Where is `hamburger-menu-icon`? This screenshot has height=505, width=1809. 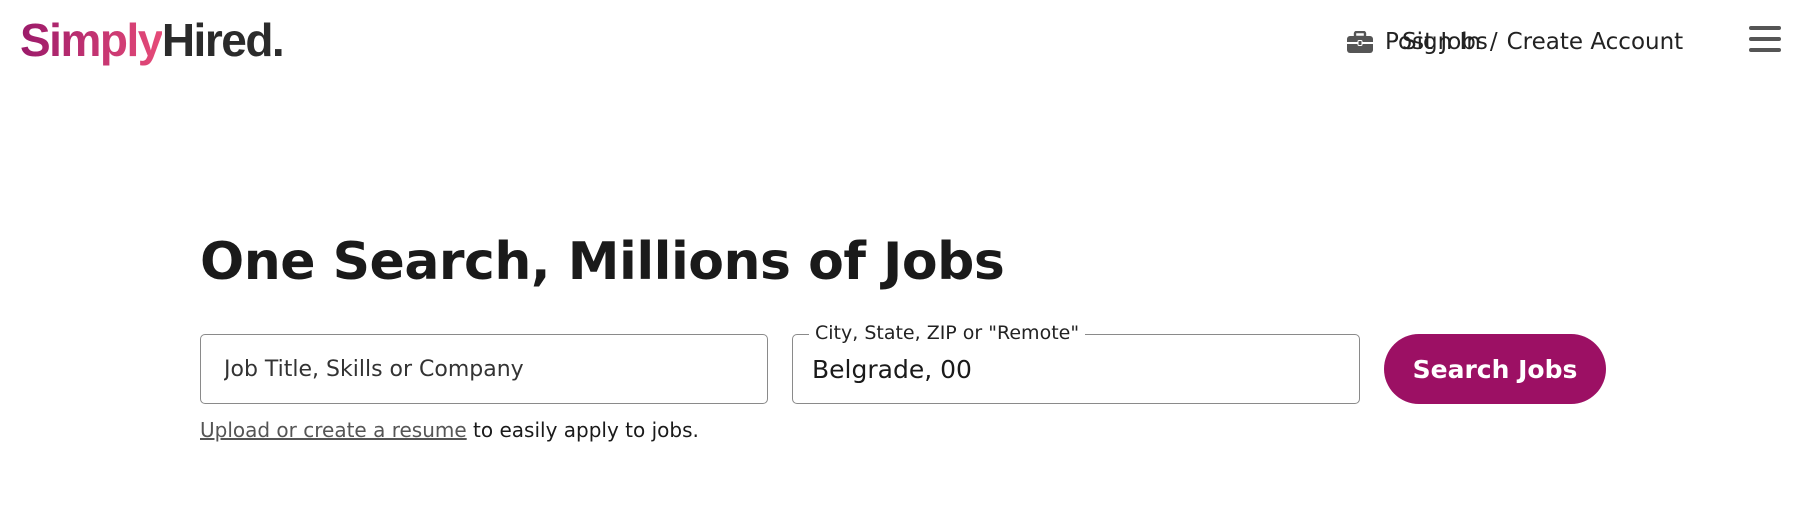 hamburger-menu-icon is located at coordinates (1766, 41).